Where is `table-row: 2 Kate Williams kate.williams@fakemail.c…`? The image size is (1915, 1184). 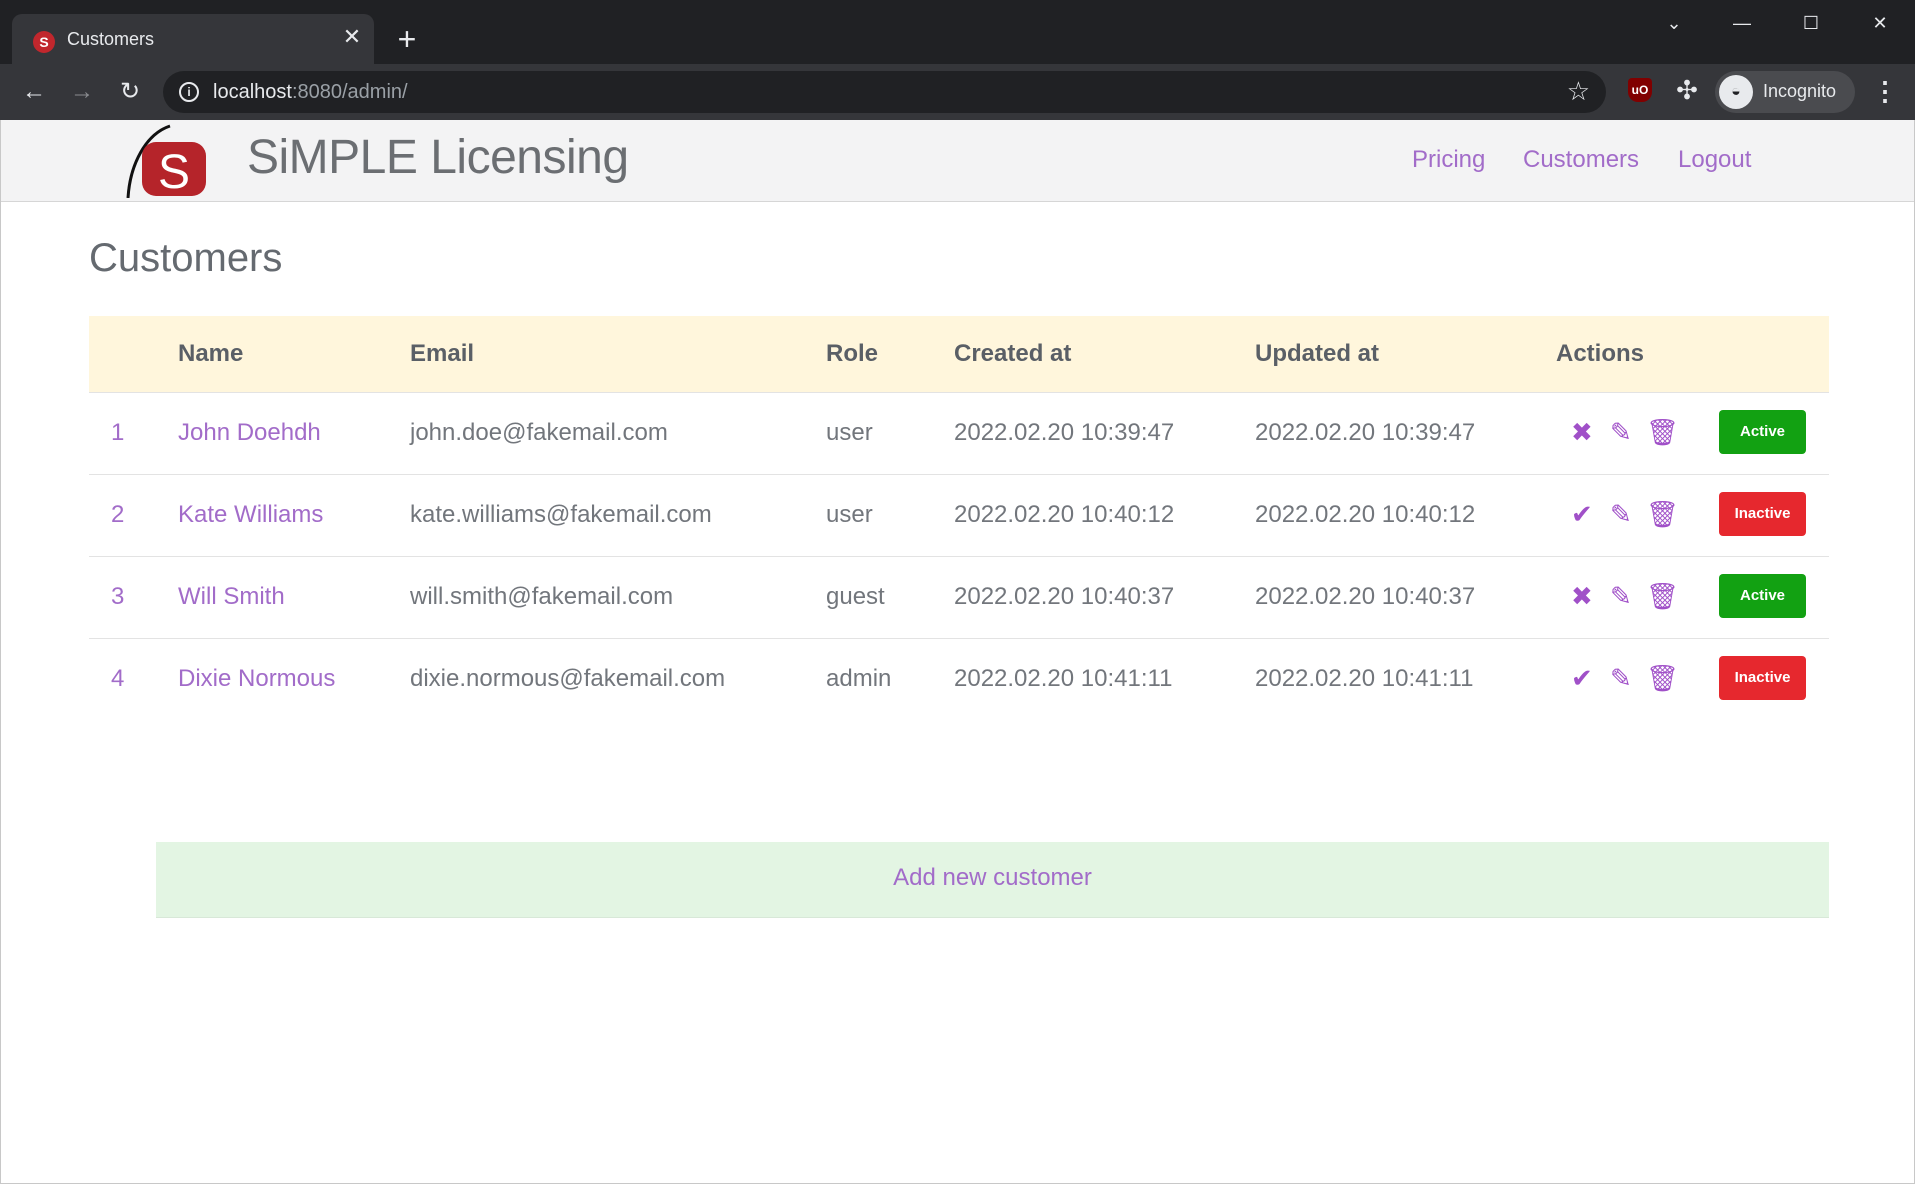
table-row: 2 Kate Williams kate.williams@fakemail.c… is located at coordinates (959, 515).